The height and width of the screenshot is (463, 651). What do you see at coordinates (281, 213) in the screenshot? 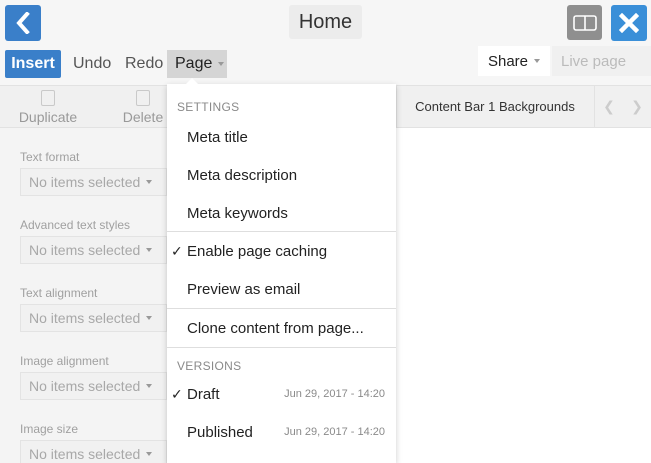
I see `menu-item-meta-keywords: Meta keywords` at bounding box center [281, 213].